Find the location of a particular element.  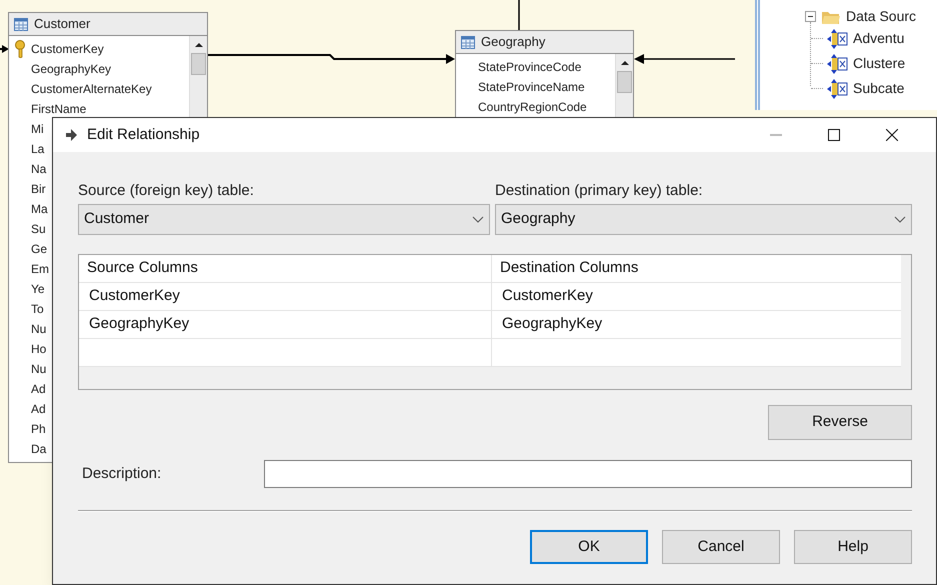

window-title: Edit Relationship is located at coordinates (143, 134).